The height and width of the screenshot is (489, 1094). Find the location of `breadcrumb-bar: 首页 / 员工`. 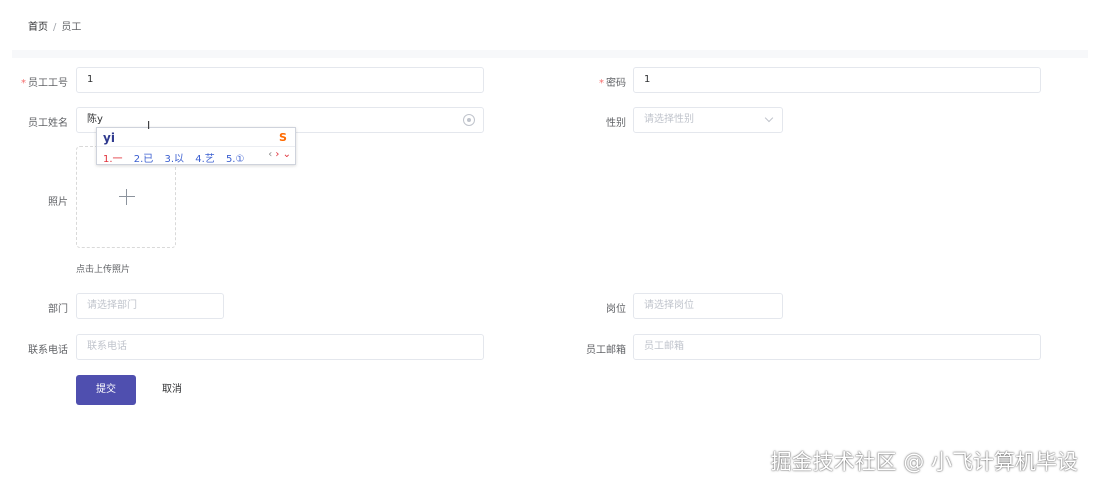

breadcrumb-bar: 首页 / 员工 is located at coordinates (550, 25).